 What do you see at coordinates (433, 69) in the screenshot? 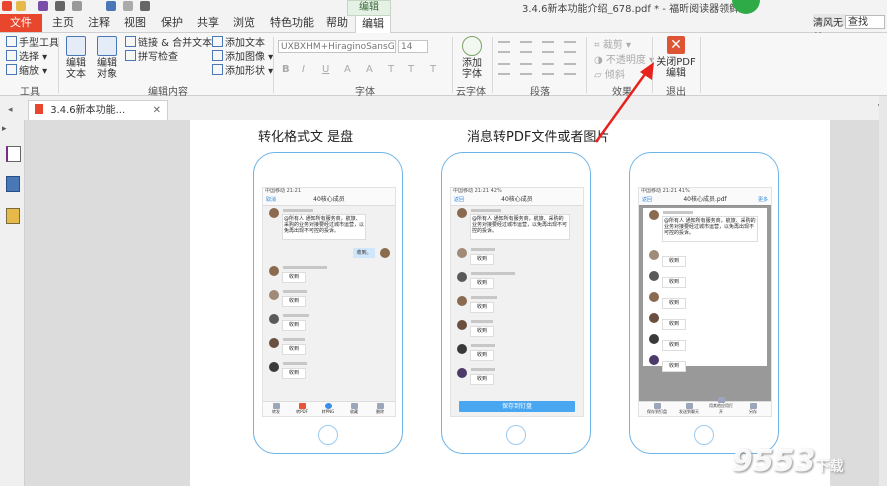
I see `strikethrough-button: T` at bounding box center [433, 69].